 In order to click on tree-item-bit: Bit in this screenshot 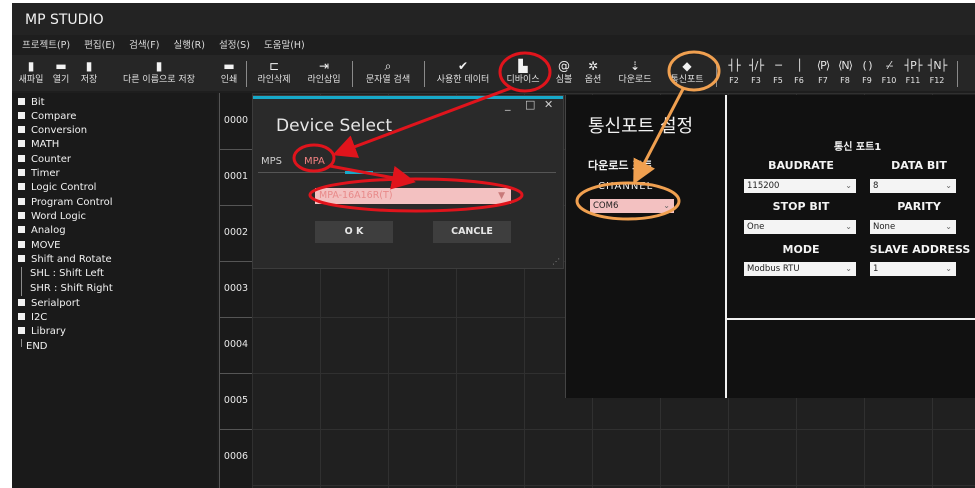, I will do `click(30, 103)`.